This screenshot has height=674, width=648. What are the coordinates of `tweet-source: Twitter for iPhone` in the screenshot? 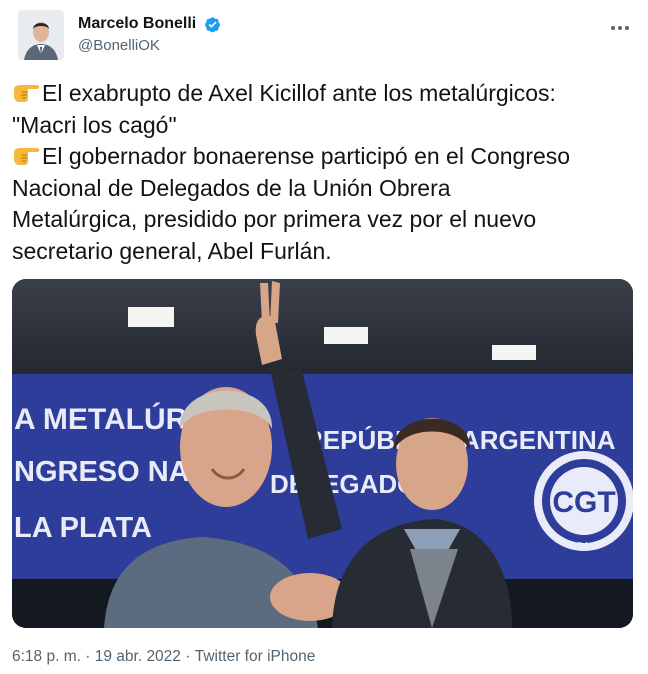 It's located at (255, 656).